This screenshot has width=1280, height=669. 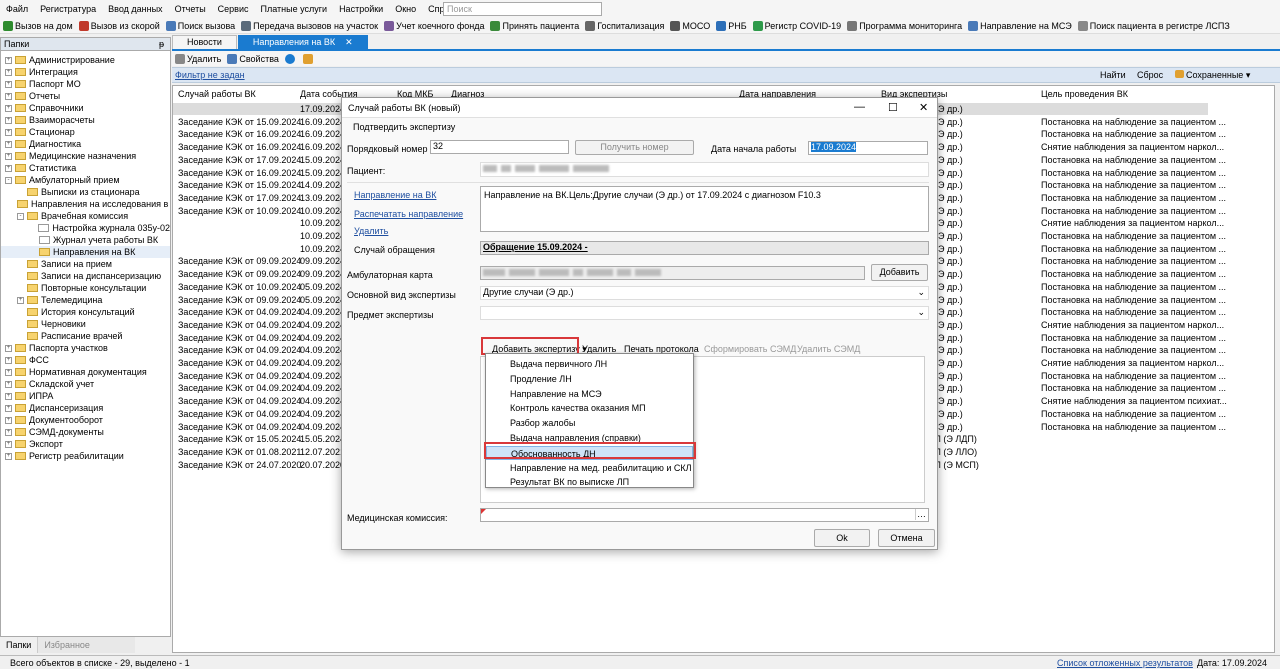 I want to click on minimize-icon: —, so click(x=859, y=107).